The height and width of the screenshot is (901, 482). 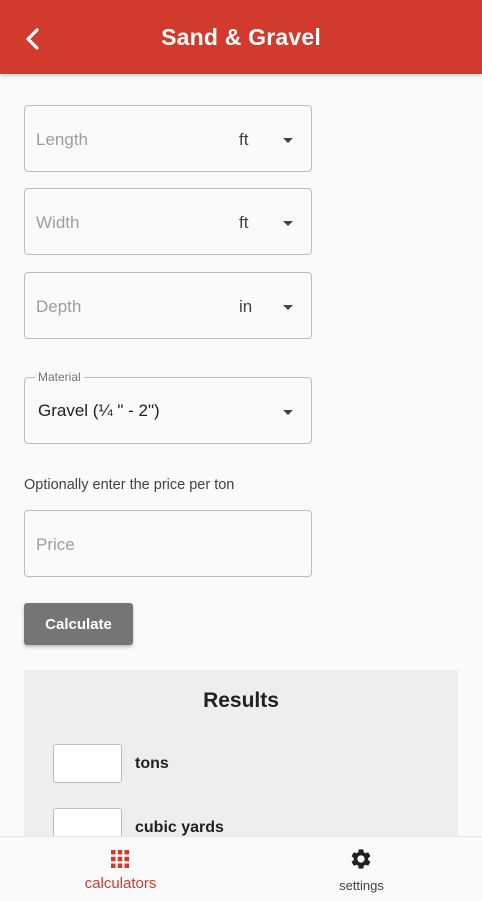 I want to click on grid-icon, so click(x=120, y=859).